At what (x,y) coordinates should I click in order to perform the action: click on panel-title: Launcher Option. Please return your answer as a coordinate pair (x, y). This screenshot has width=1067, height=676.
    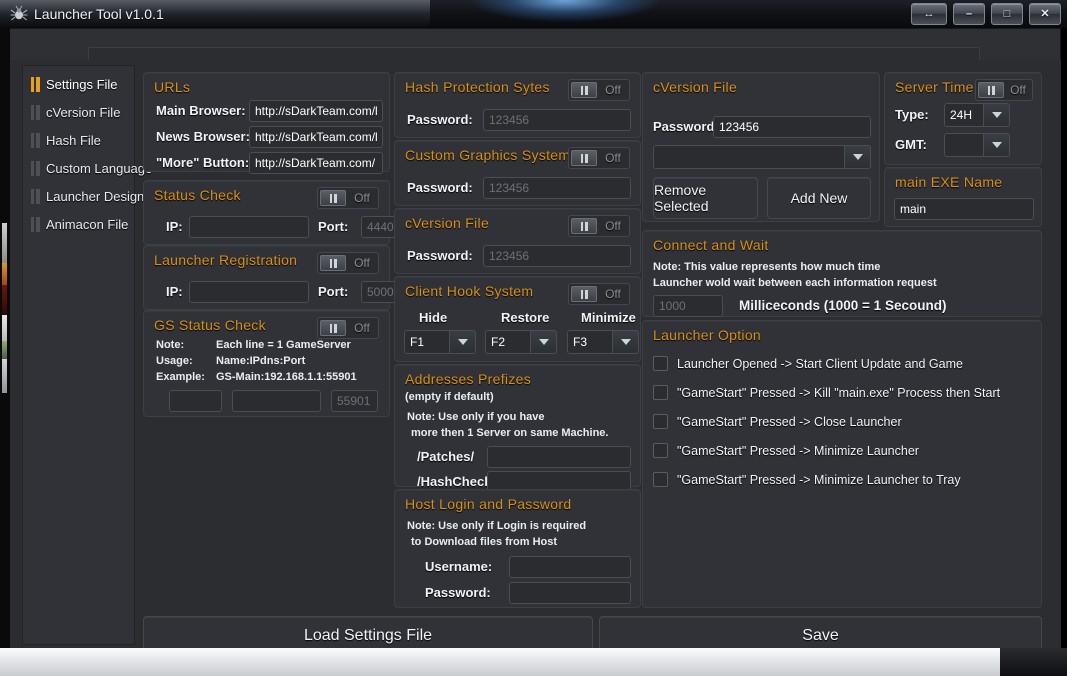
    Looking at the image, I should click on (707, 335).